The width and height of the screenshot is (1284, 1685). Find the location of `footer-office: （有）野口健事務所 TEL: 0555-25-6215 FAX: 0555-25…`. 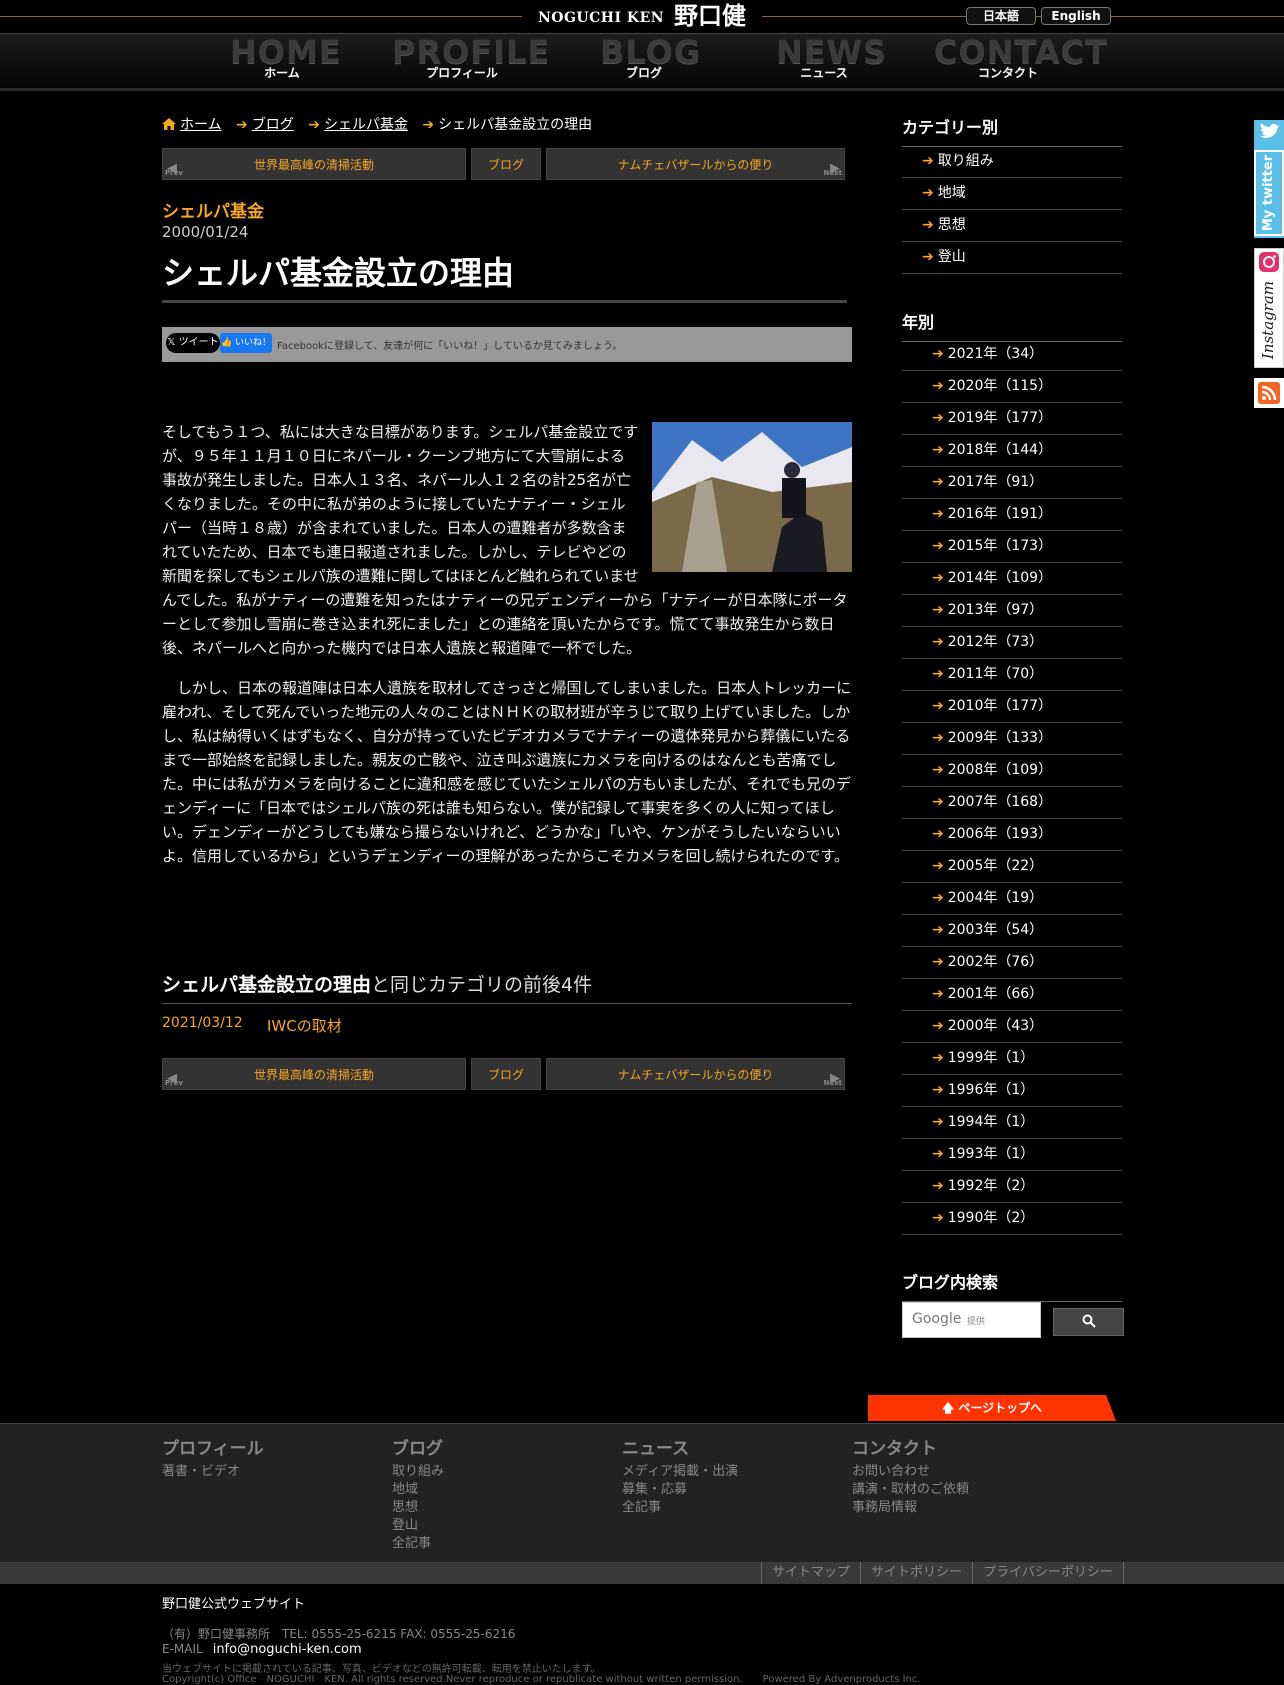

footer-office: （有）野口健事務所 TEL: 0555-25-6215 FAX: 0555-25… is located at coordinates (339, 1634).